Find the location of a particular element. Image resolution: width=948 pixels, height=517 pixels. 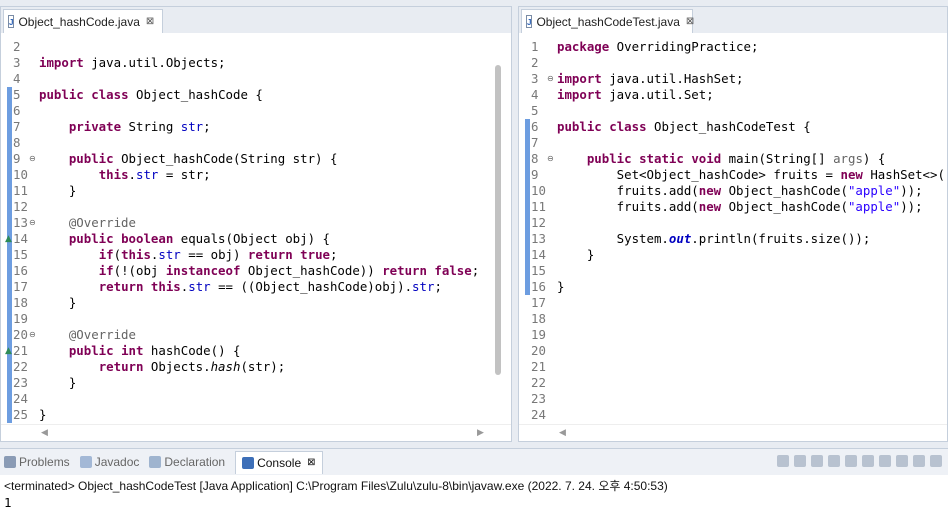

left-horizontal-scrollbar: ◀ ▶ is located at coordinates (256, 432).